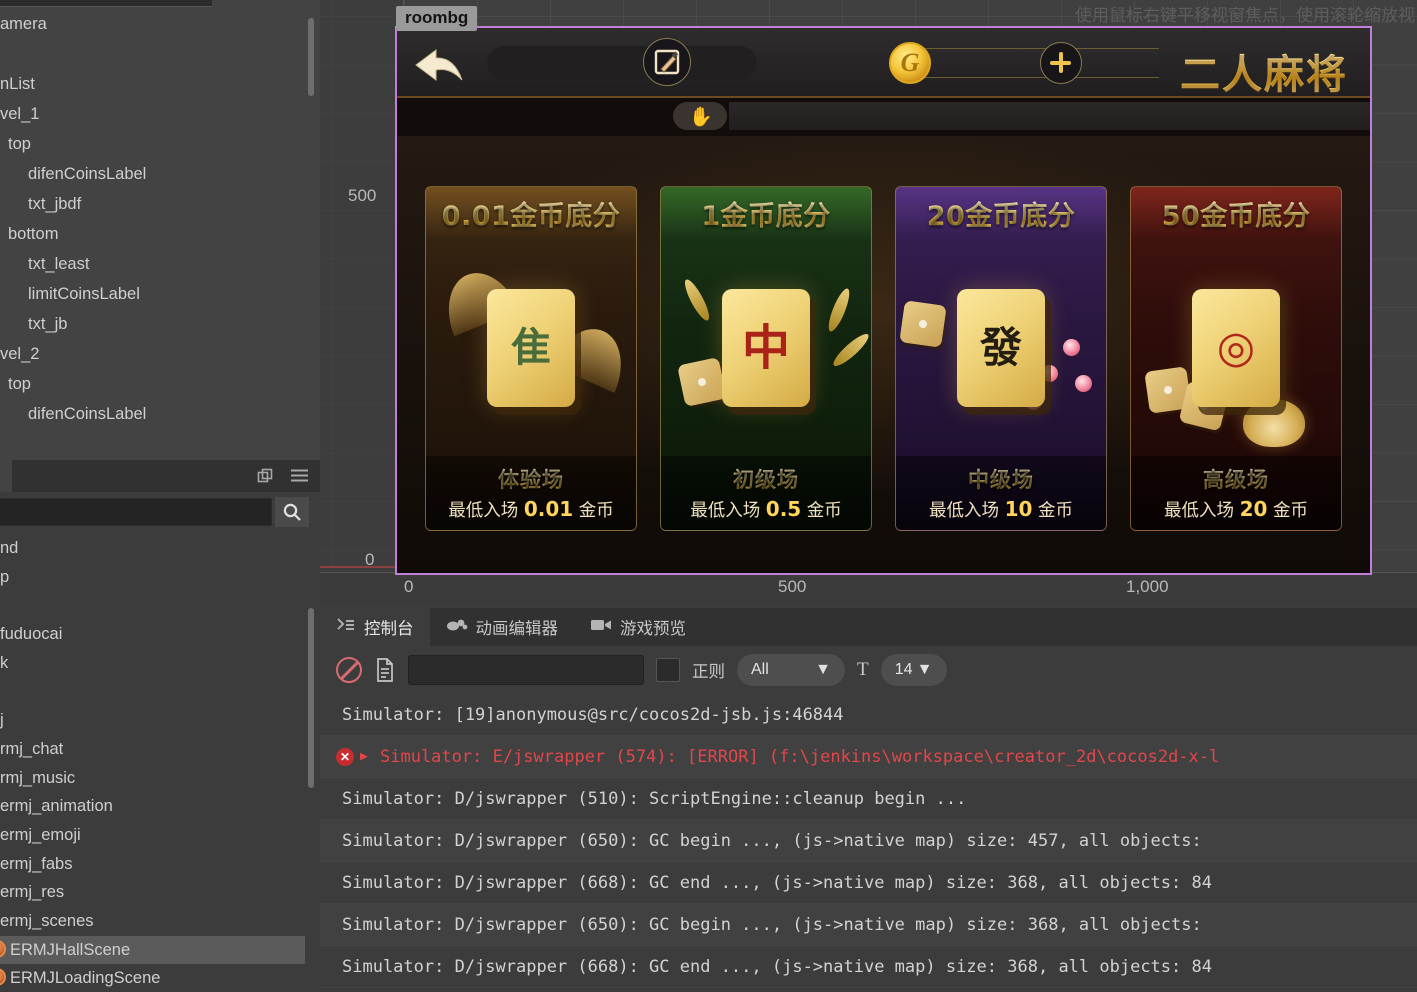 Image resolution: width=1417 pixels, height=992 pixels. What do you see at coordinates (311, 698) in the screenshot?
I see `assets-scrollbar` at bounding box center [311, 698].